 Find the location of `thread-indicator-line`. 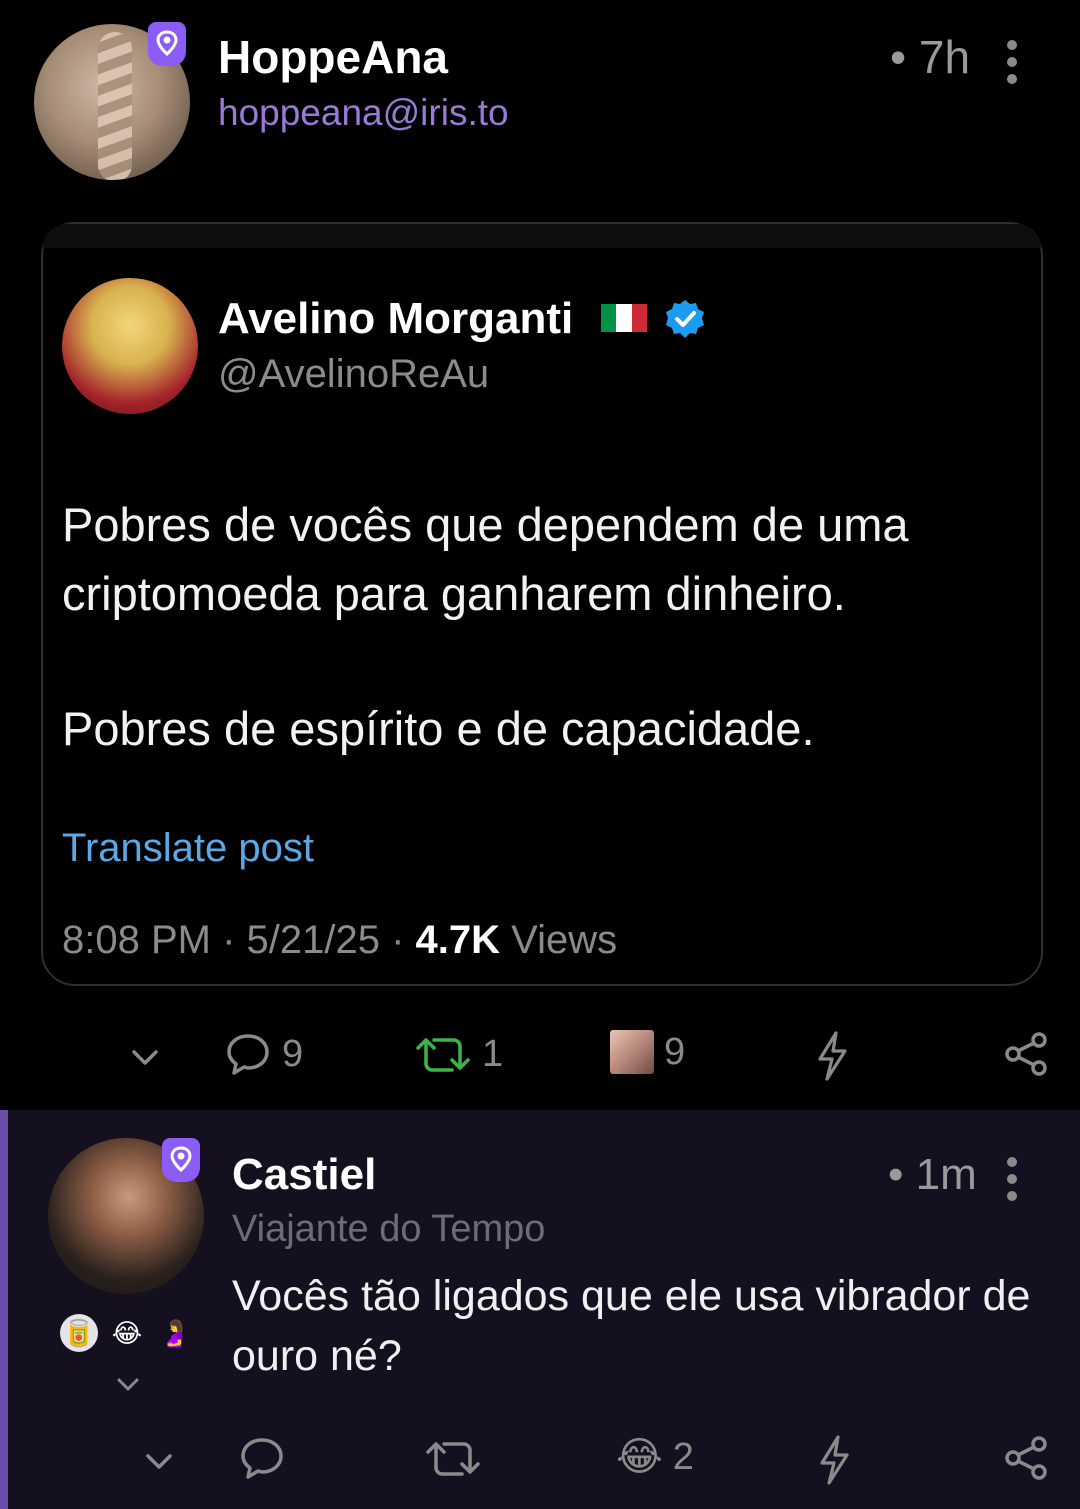

thread-indicator-line is located at coordinates (4, 1309).